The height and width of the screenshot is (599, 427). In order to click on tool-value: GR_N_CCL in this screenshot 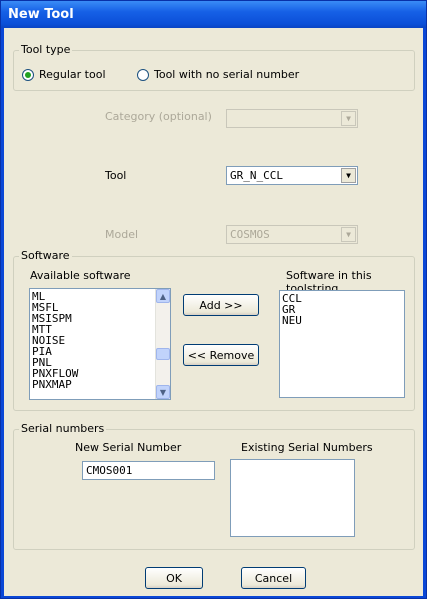, I will do `click(256, 175)`.